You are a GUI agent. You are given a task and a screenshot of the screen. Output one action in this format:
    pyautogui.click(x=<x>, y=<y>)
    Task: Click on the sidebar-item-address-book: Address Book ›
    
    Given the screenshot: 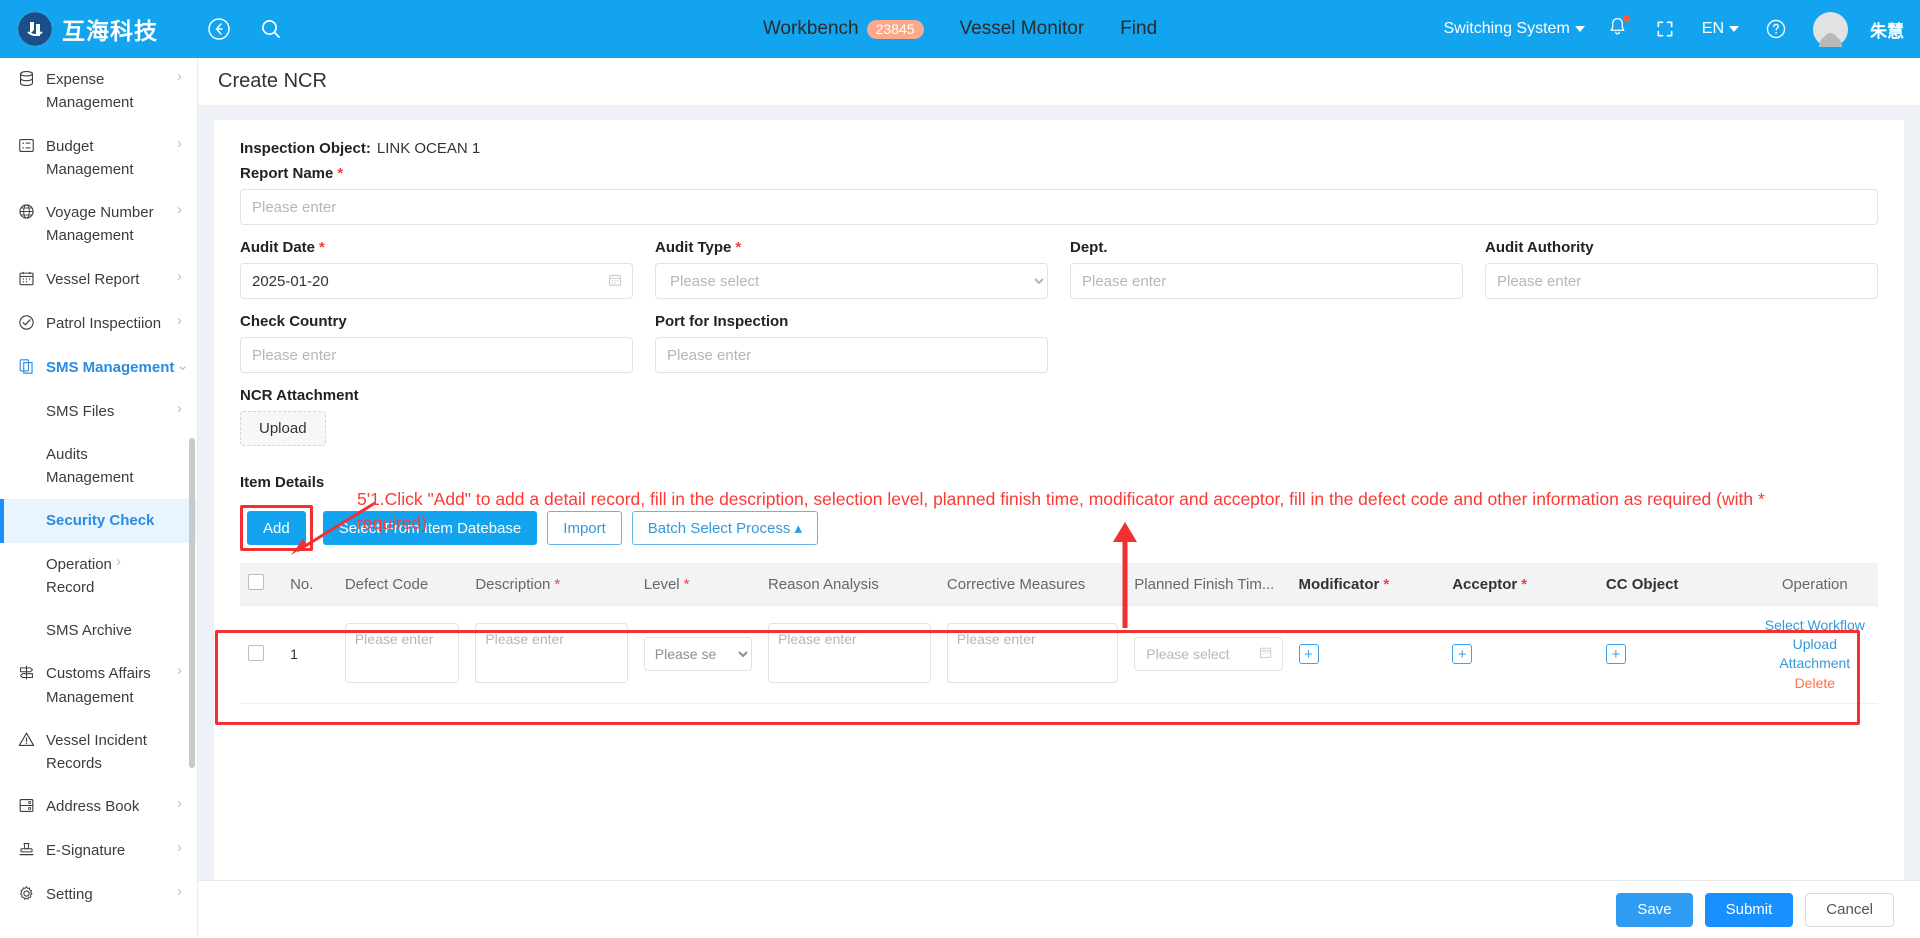 What is the action you would take?
    pyautogui.click(x=98, y=807)
    